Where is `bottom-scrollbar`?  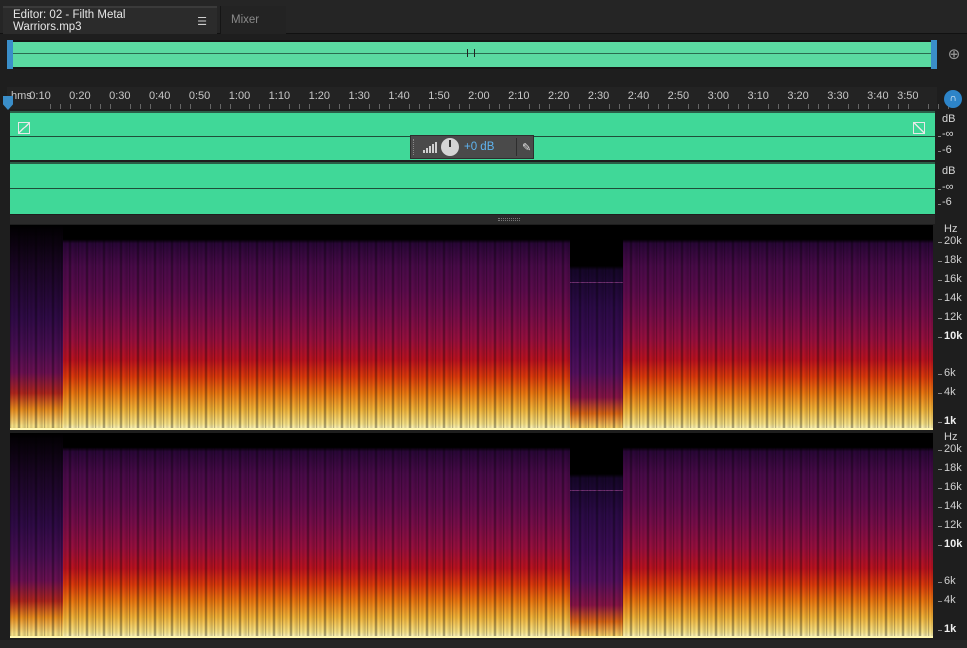 bottom-scrollbar is located at coordinates (483, 644).